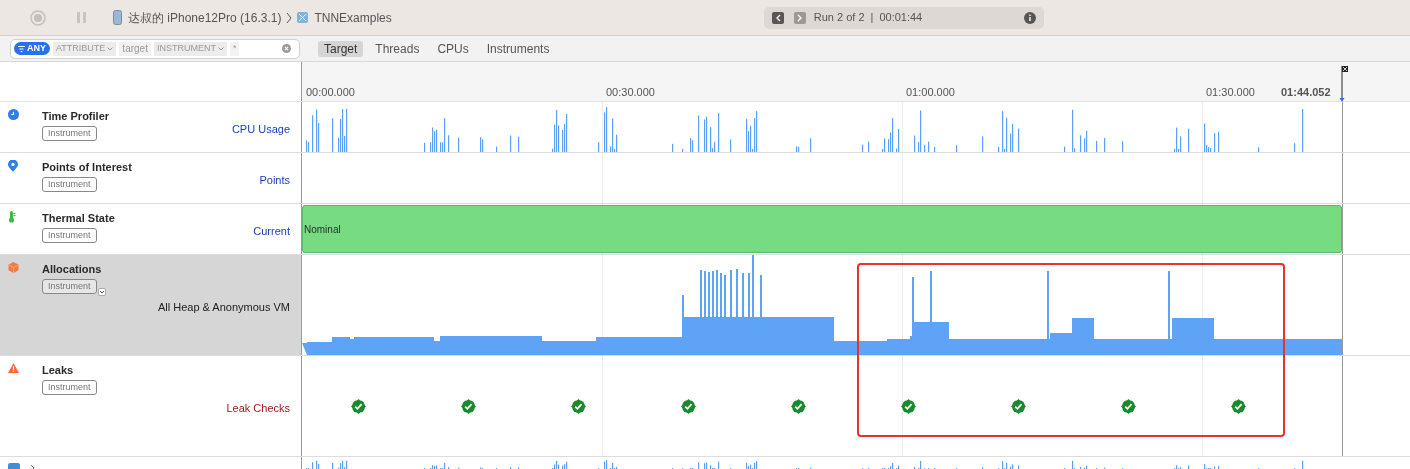 The image size is (1410, 469). Describe the element at coordinates (260, 129) in the screenshot. I see `track-detail: CPU Usage` at that location.